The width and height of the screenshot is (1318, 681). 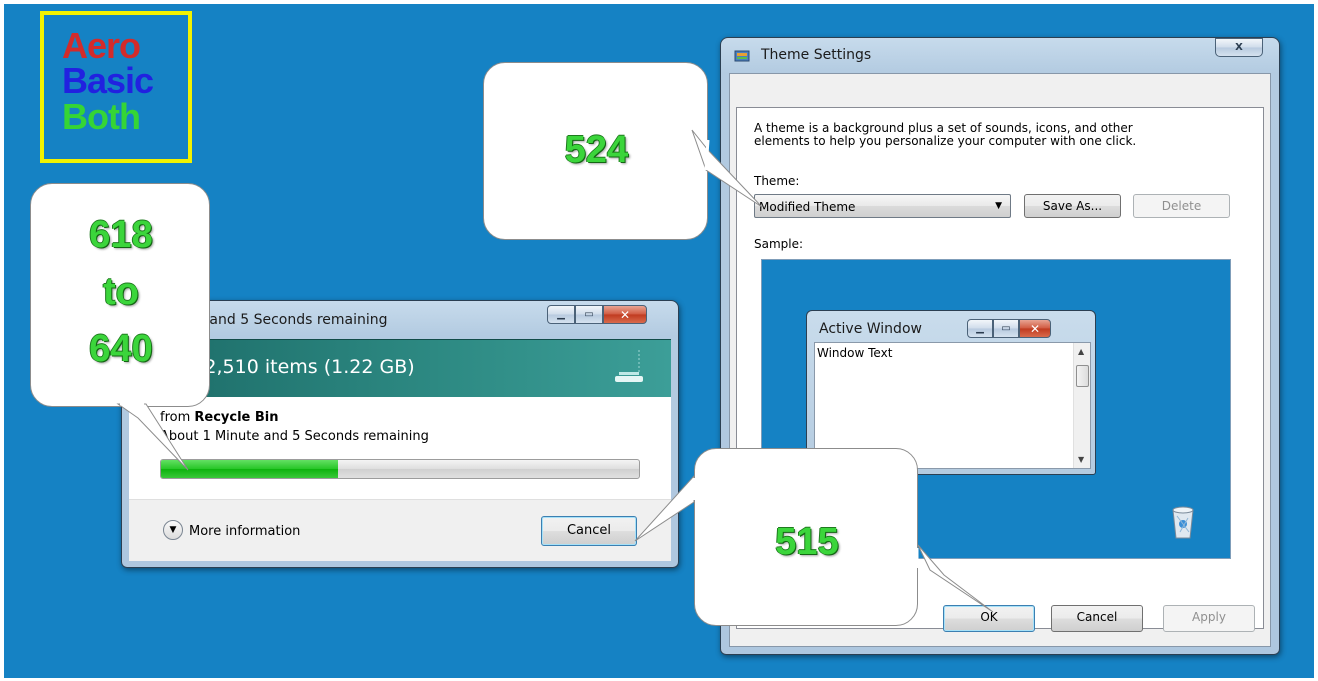 What do you see at coordinates (101, 116) in the screenshot?
I see `legend-both: Both` at bounding box center [101, 116].